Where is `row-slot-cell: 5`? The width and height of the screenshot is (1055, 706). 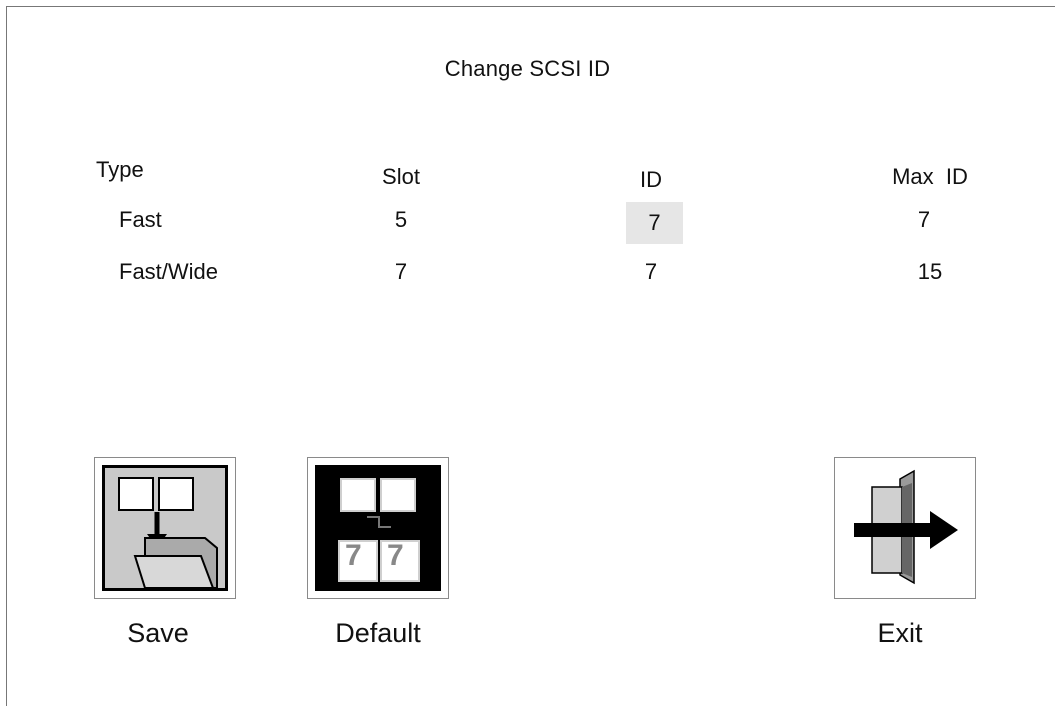 row-slot-cell: 5 is located at coordinates (401, 219).